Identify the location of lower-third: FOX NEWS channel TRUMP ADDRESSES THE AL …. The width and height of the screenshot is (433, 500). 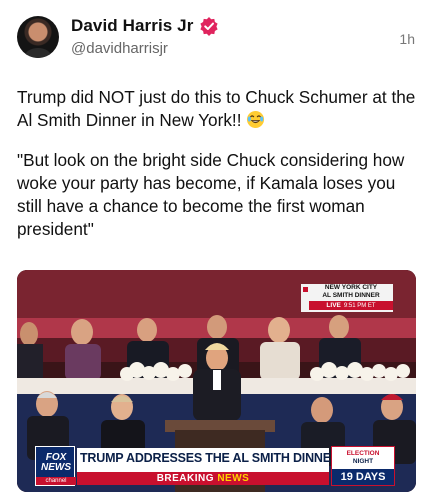
(217, 466).